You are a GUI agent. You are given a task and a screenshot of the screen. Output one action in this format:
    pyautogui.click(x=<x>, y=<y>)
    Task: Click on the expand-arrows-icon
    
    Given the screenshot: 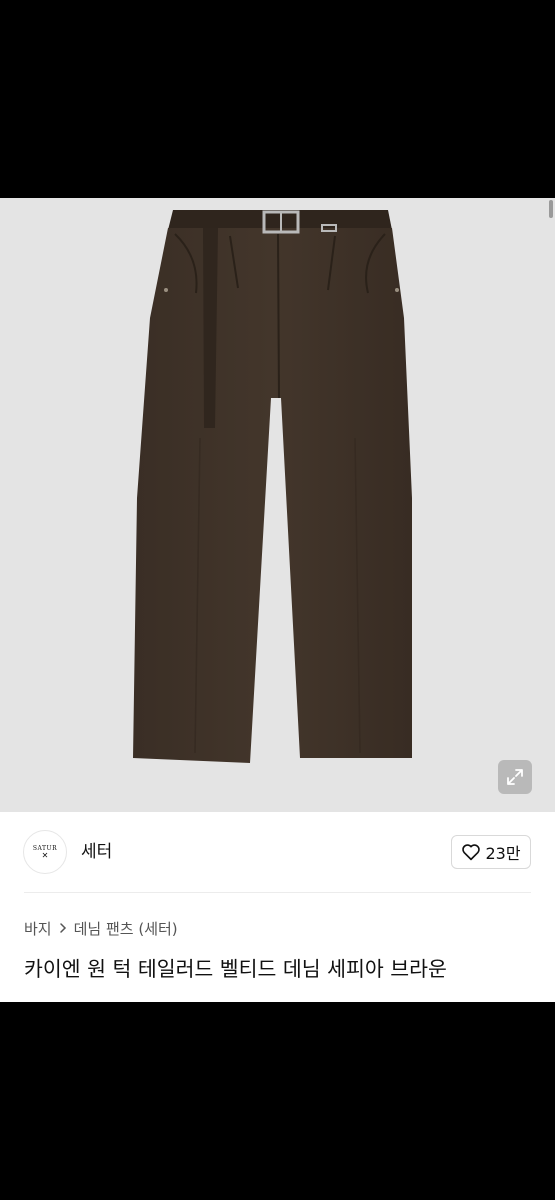 What is the action you would take?
    pyautogui.click(x=515, y=777)
    